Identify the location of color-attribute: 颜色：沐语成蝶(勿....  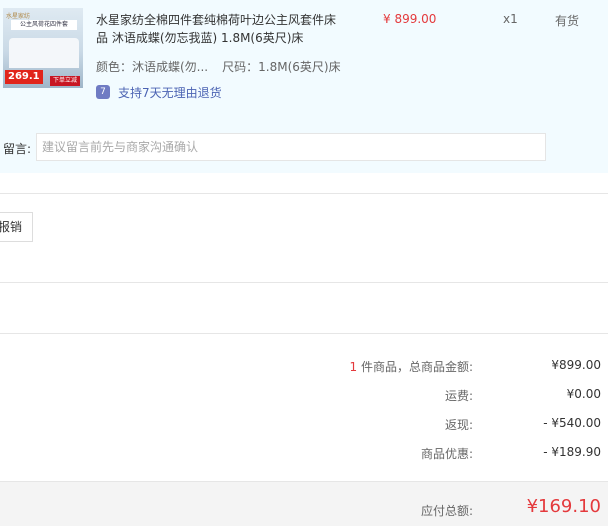
(152, 67).